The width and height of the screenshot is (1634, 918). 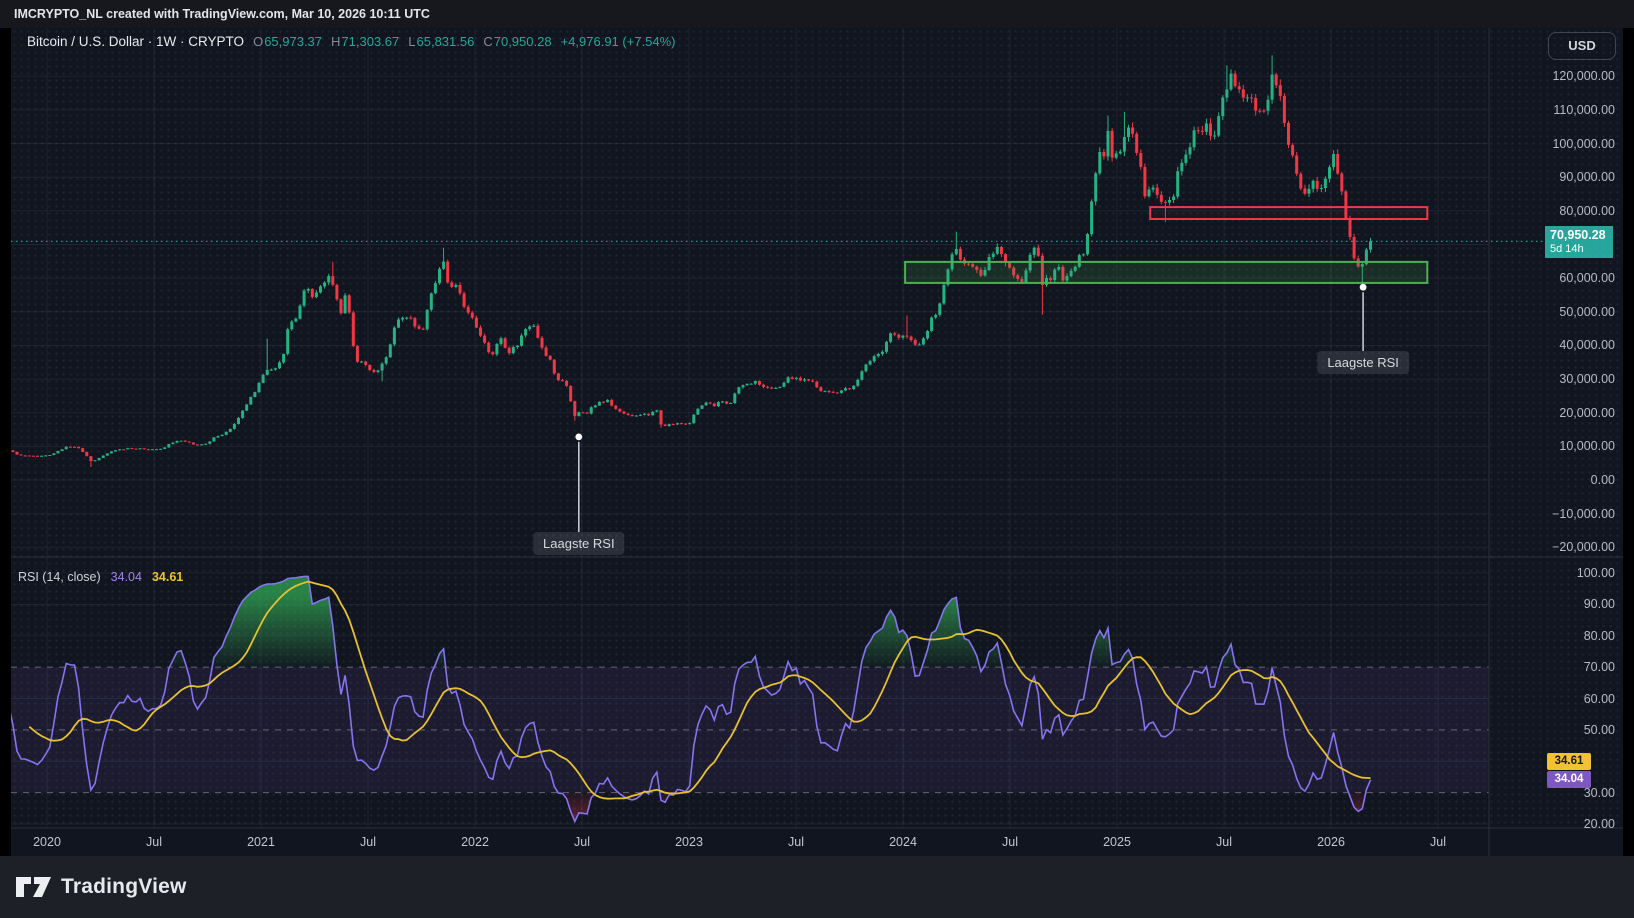 What do you see at coordinates (1584, 109) in the screenshot?
I see `price-axis-label: 110,000.00` at bounding box center [1584, 109].